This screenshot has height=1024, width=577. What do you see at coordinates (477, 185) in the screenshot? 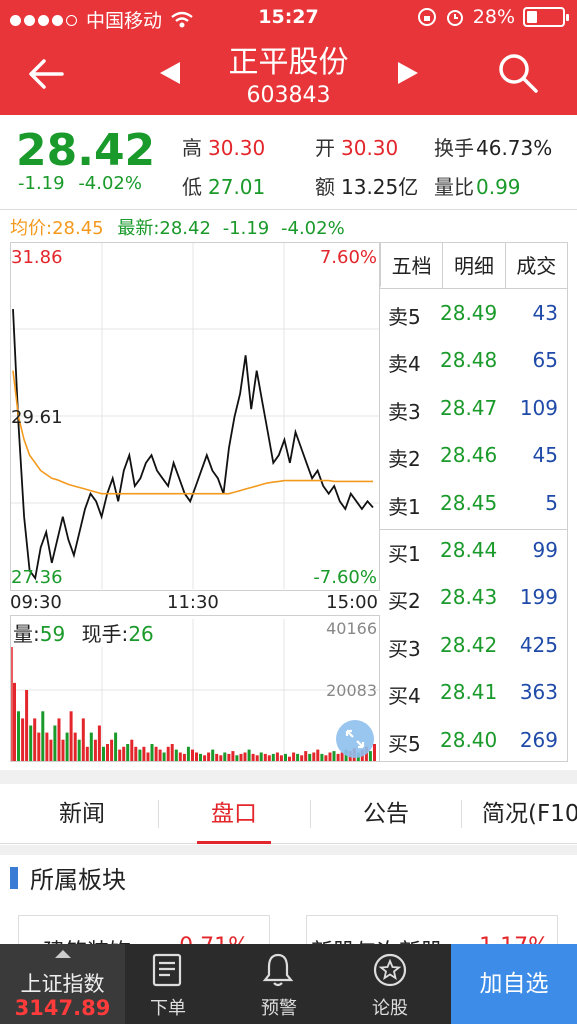
I see `vol-ratio-field: 量比 0.99` at bounding box center [477, 185].